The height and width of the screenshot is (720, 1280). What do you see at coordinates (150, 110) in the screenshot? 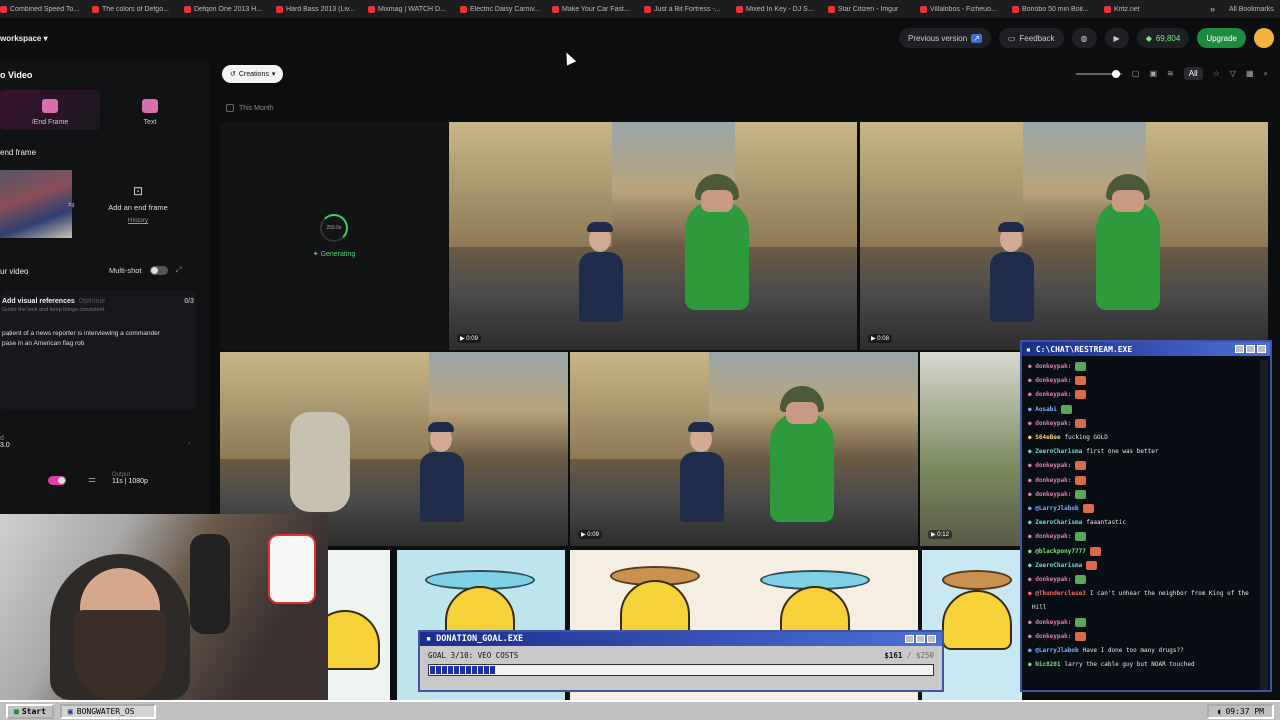
I see `tab-text: Text` at bounding box center [150, 110].